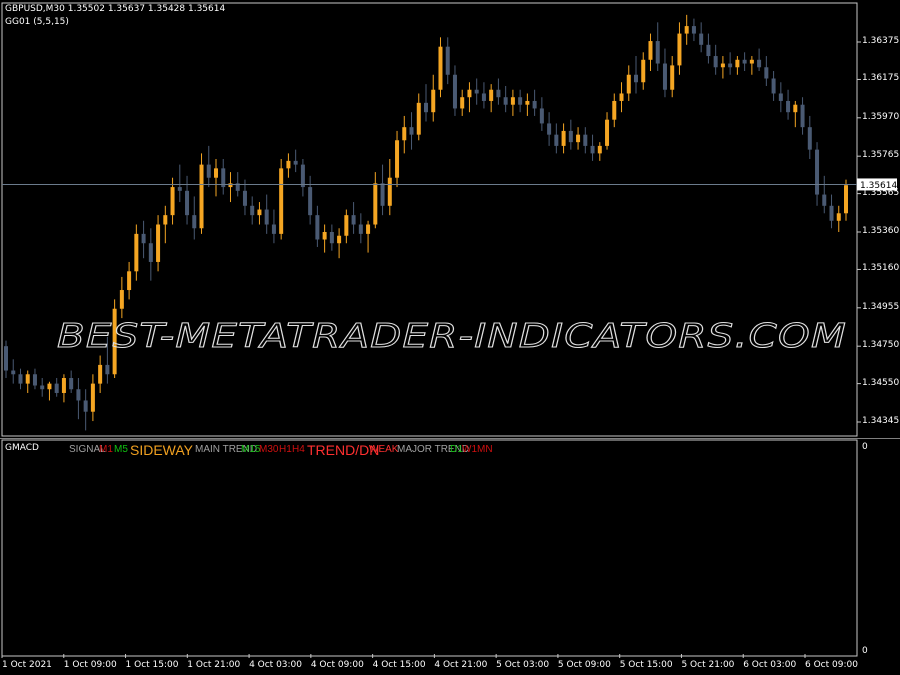 Image resolution: width=900 pixels, height=675 pixels. Describe the element at coordinates (881, 345) in the screenshot. I see `price-tick-label: 1.34750` at that location.